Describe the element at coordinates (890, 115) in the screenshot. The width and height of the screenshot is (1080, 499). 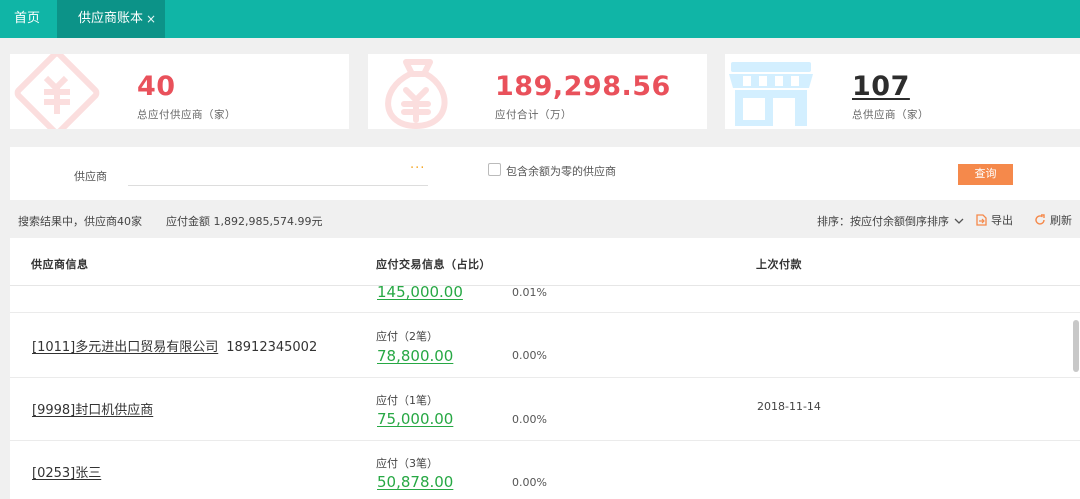
I see `stat-label-total-suppliers: 总供应商（家）` at that location.